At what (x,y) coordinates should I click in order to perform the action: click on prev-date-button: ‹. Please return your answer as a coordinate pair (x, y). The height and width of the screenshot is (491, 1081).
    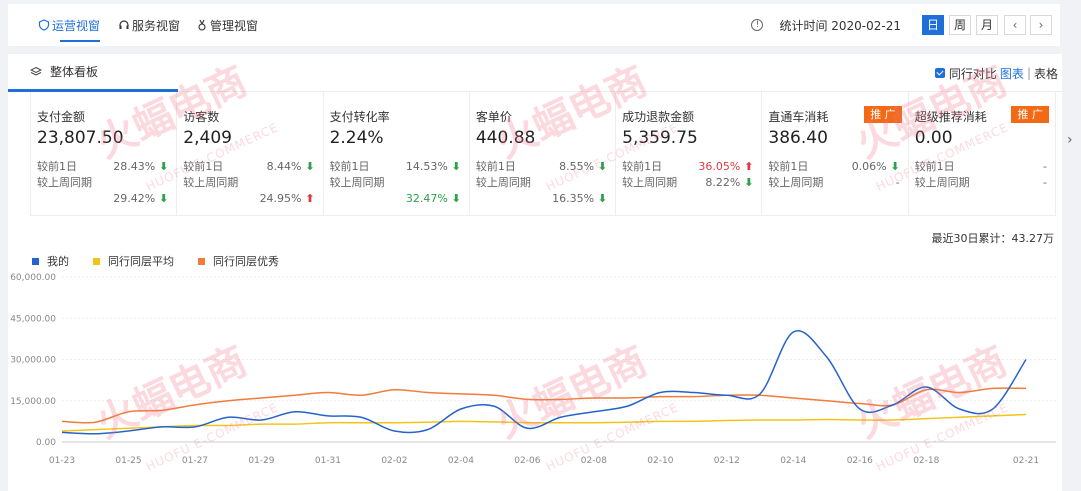
    Looking at the image, I should click on (1015, 25).